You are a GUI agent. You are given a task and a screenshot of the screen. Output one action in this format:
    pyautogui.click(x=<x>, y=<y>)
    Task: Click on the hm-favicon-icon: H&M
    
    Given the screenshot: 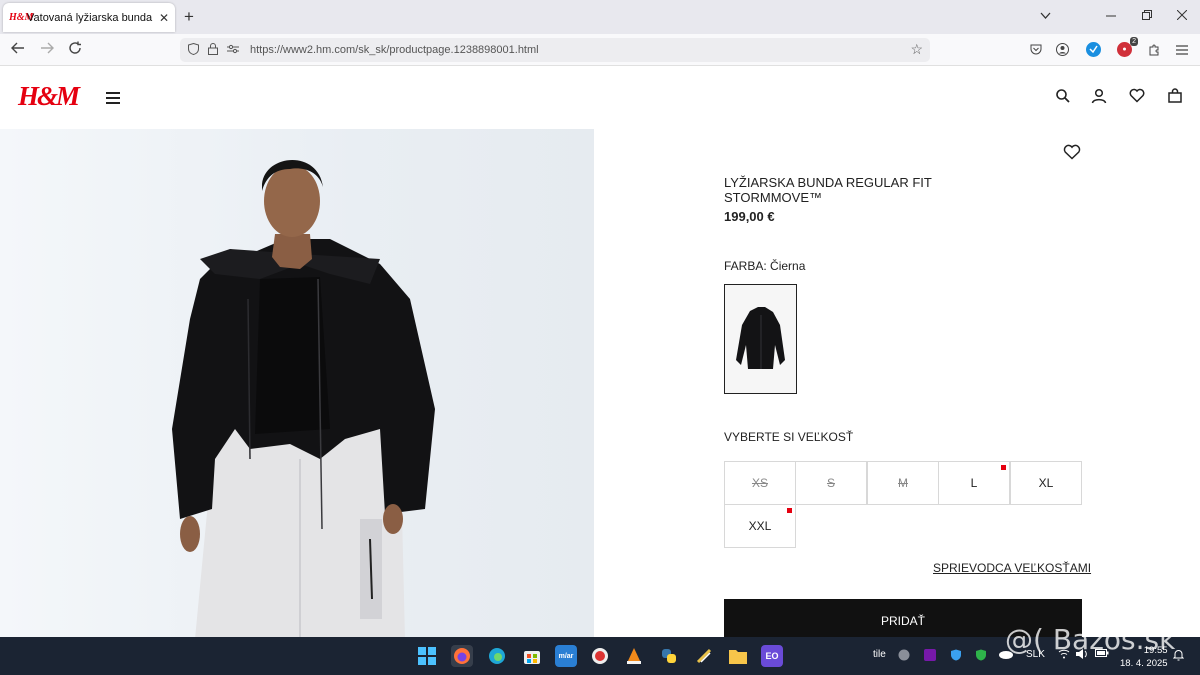 What is the action you would take?
    pyautogui.click(x=21, y=17)
    